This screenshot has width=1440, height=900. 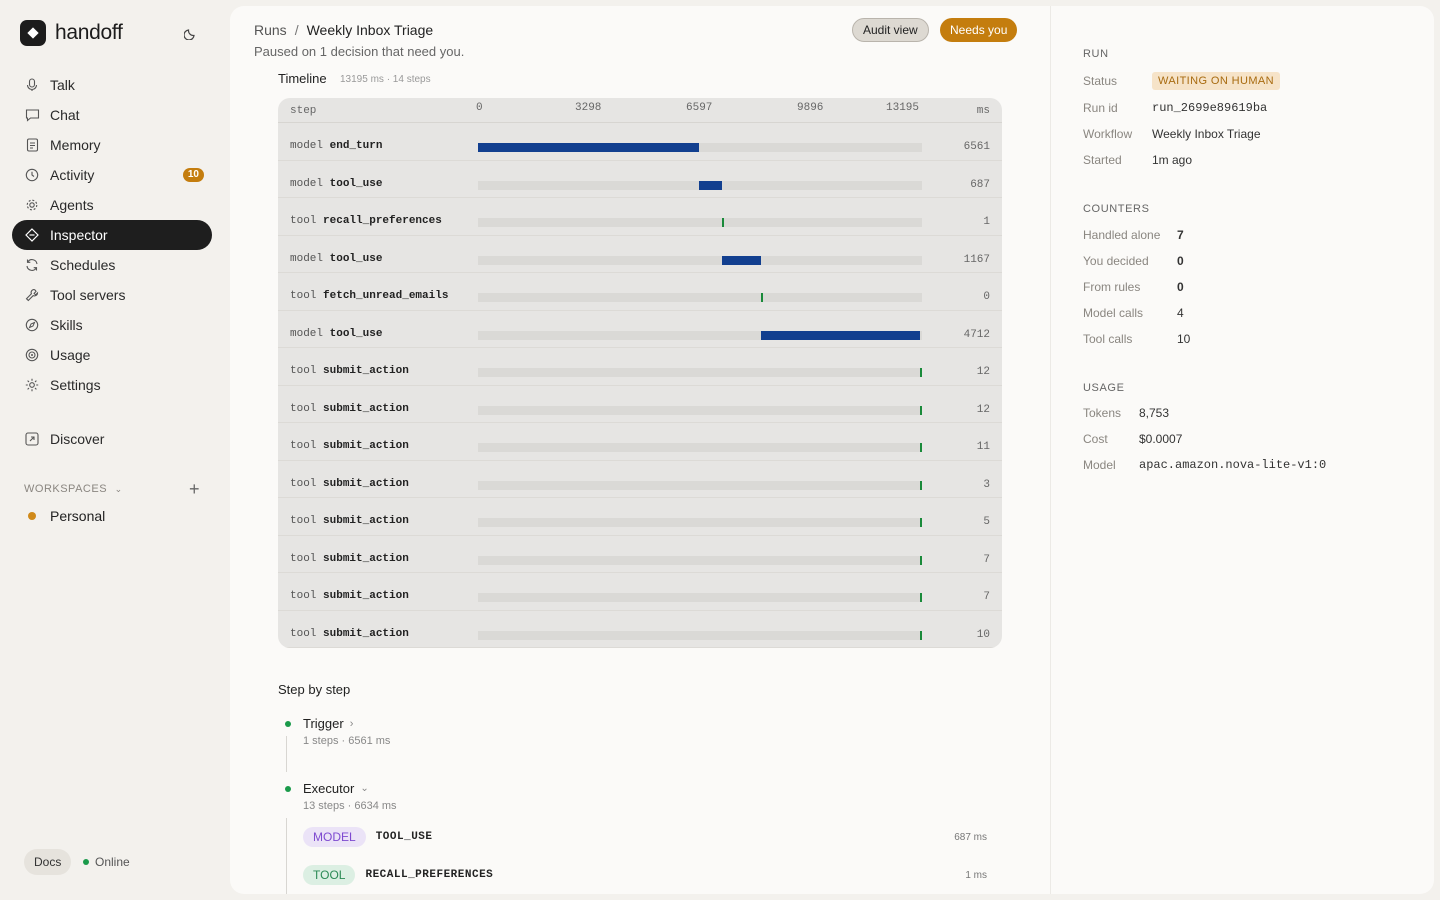 What do you see at coordinates (303, 111) in the screenshot?
I see `timeline-step-header: step` at bounding box center [303, 111].